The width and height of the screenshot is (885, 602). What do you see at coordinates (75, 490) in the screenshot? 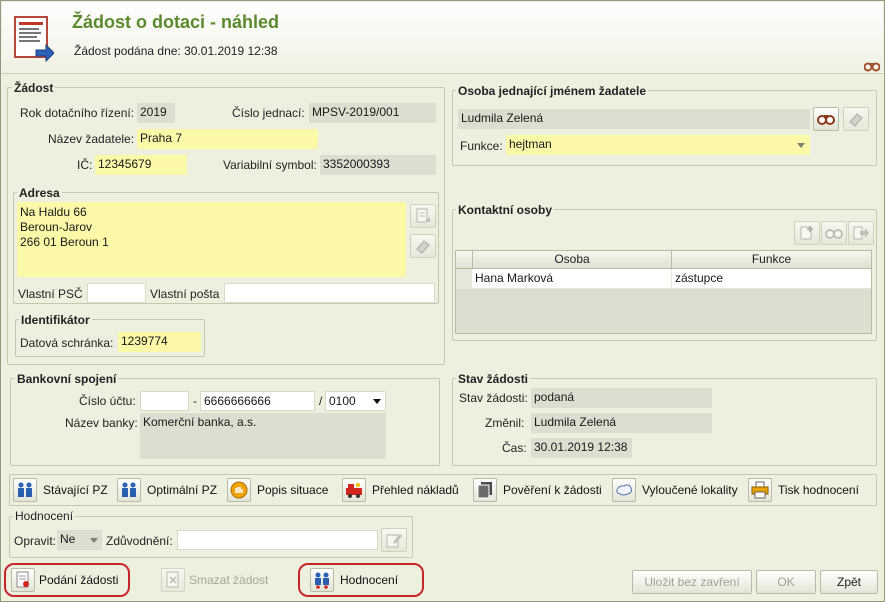
I see `stavajici-pz-label: Stávající PZ` at bounding box center [75, 490].